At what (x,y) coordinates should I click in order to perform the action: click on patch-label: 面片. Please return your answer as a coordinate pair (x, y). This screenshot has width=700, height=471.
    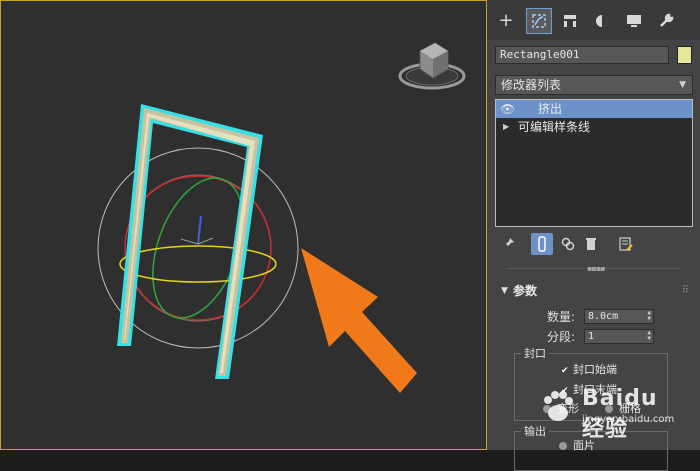
    Looking at the image, I should click on (584, 445).